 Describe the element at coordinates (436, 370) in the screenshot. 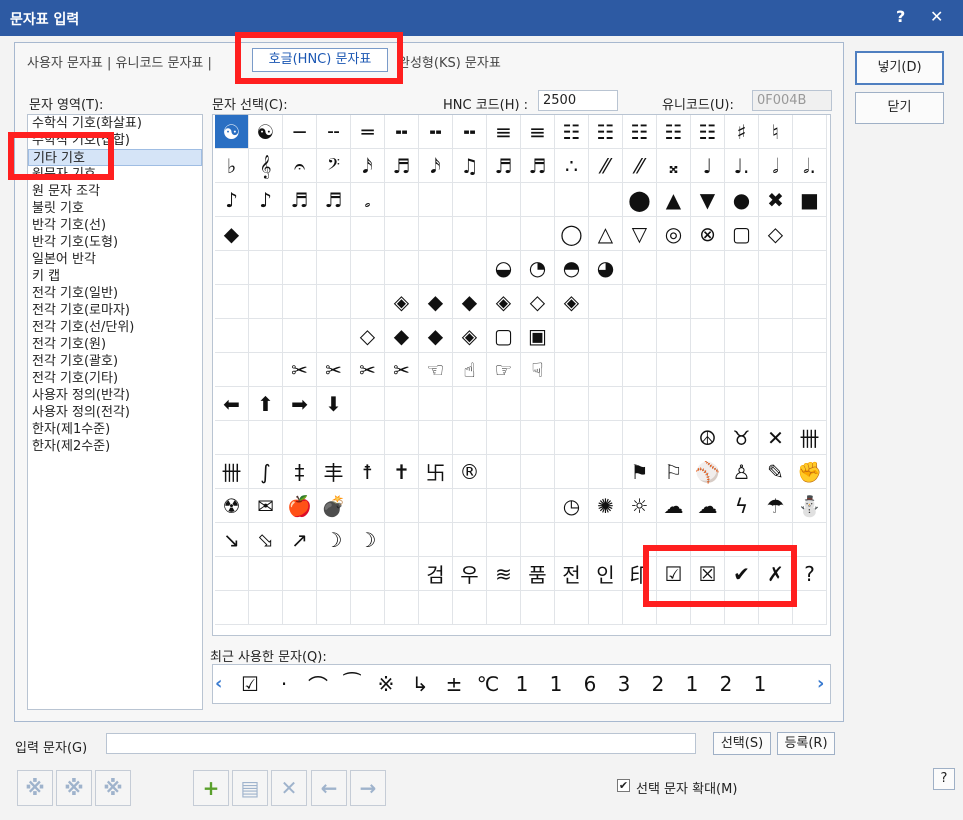

I see `char-cell: ☜` at that location.